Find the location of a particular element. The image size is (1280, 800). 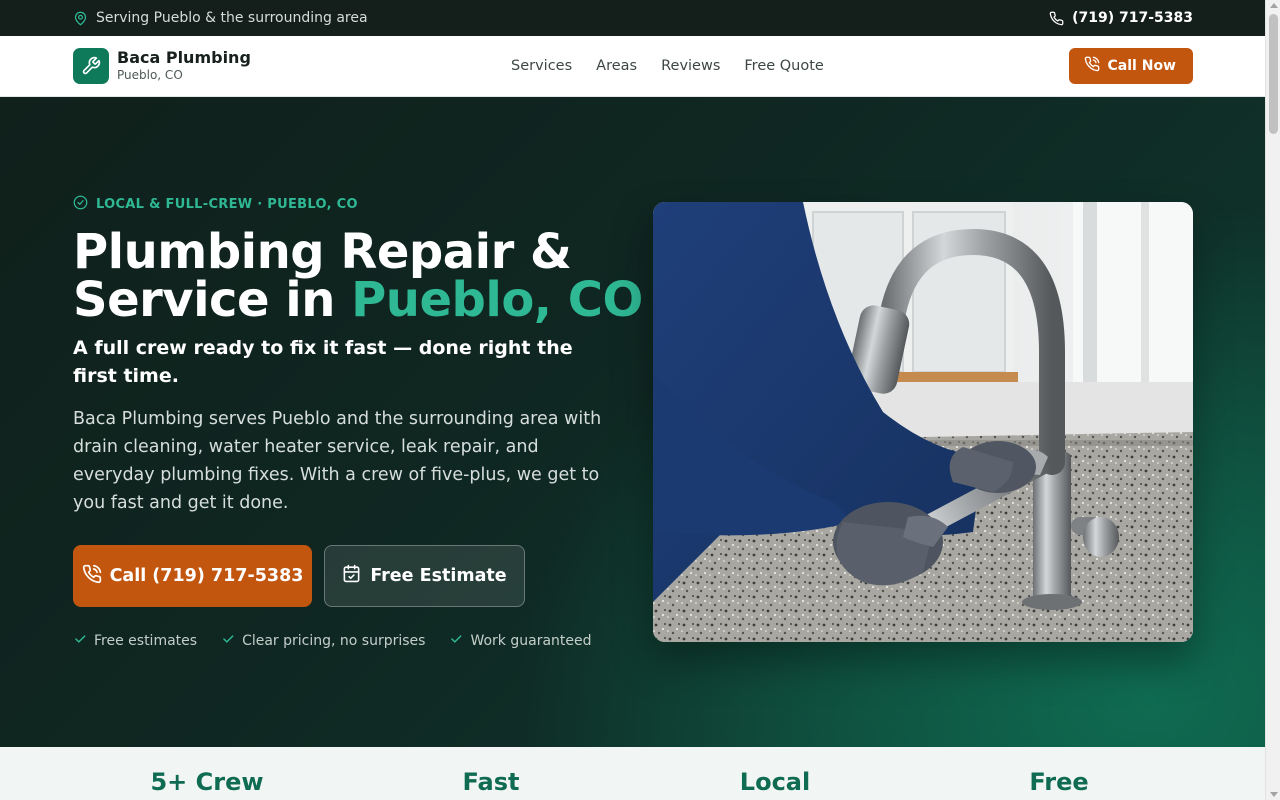

call-now-label: Call Now is located at coordinates (1141, 66).